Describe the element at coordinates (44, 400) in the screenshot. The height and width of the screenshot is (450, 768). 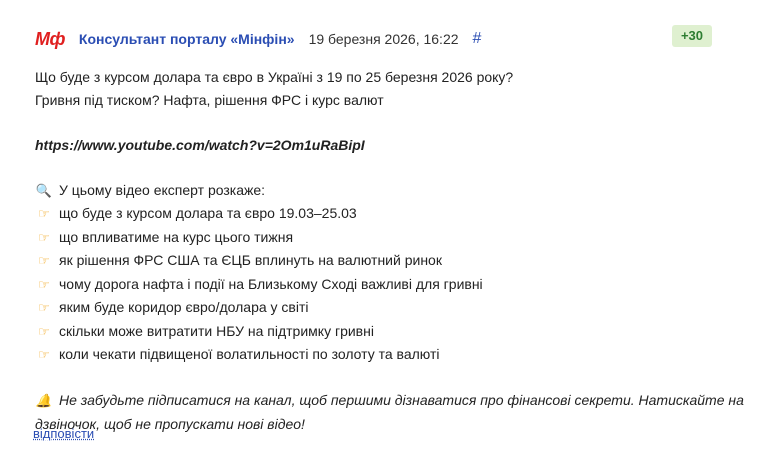
I see `bell-icon: 🔔` at that location.